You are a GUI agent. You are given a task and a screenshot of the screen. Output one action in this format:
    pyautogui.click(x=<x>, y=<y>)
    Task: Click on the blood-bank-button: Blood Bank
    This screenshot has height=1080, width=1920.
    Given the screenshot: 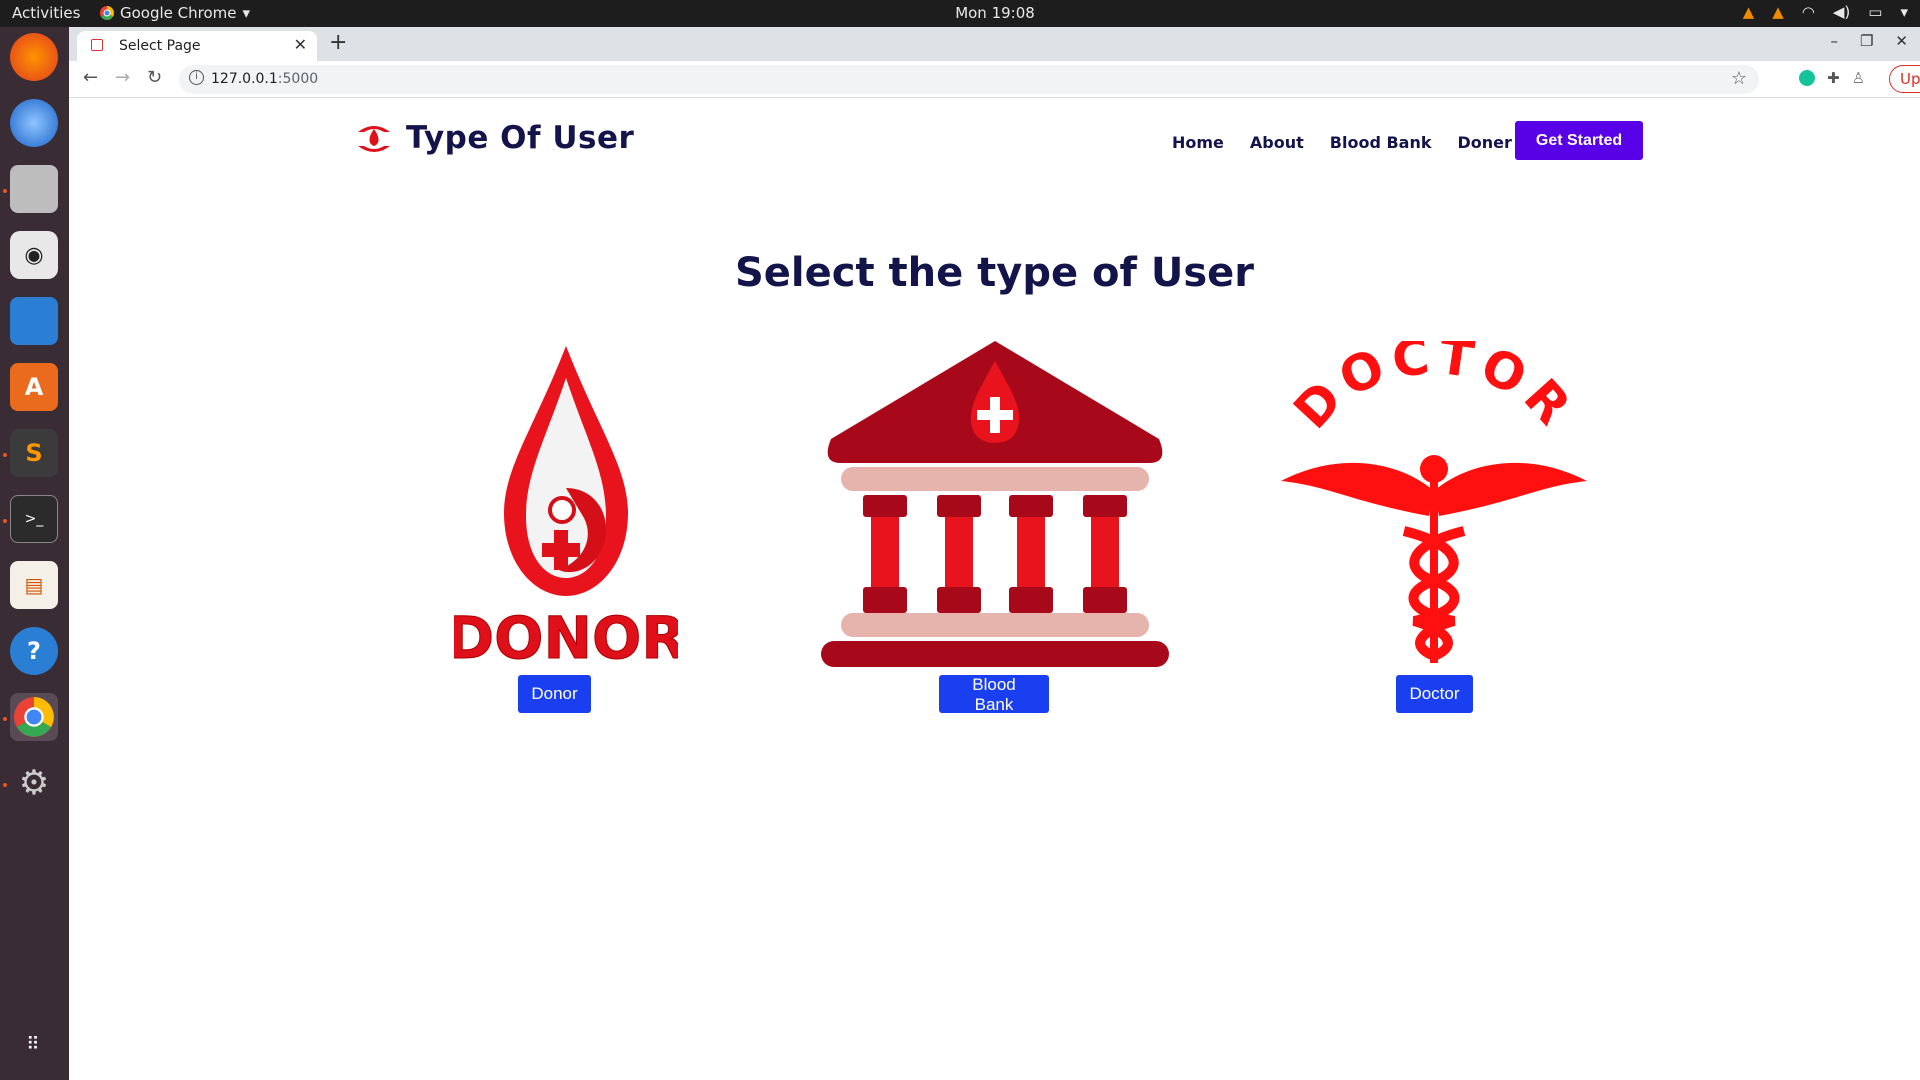 What is the action you would take?
    pyautogui.click(x=994, y=694)
    